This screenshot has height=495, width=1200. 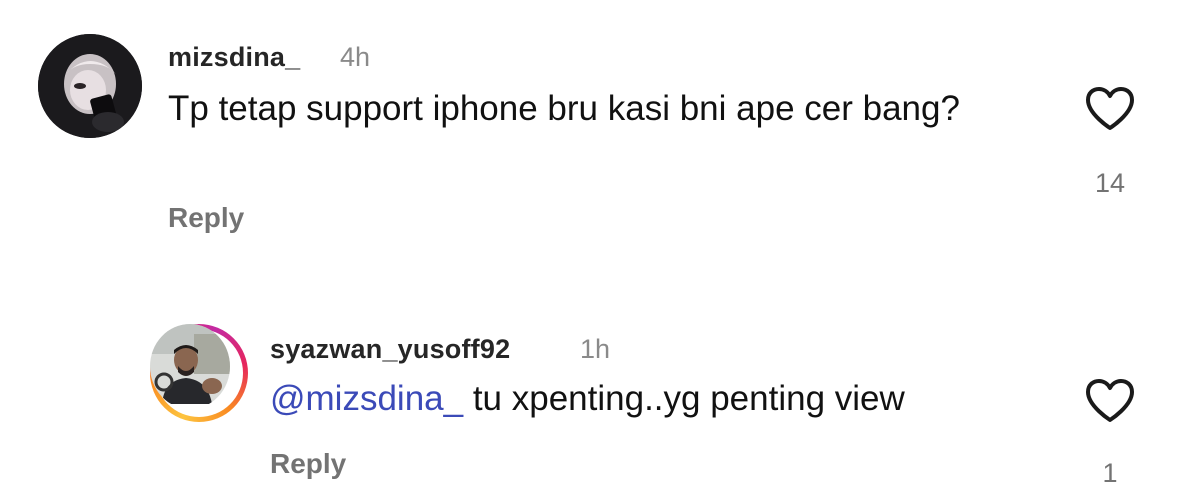 What do you see at coordinates (684, 398) in the screenshot?
I see `comment-text-body: tu xpenting..yg penting view` at bounding box center [684, 398].